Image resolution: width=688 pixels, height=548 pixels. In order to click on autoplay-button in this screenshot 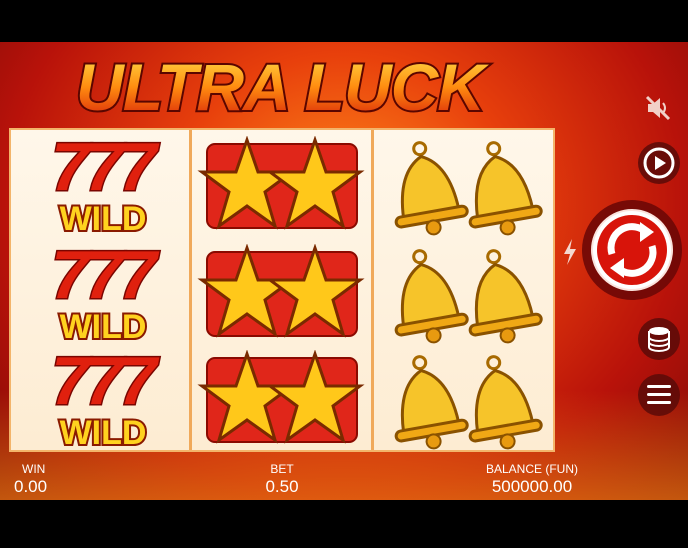, I will do `click(659, 163)`.